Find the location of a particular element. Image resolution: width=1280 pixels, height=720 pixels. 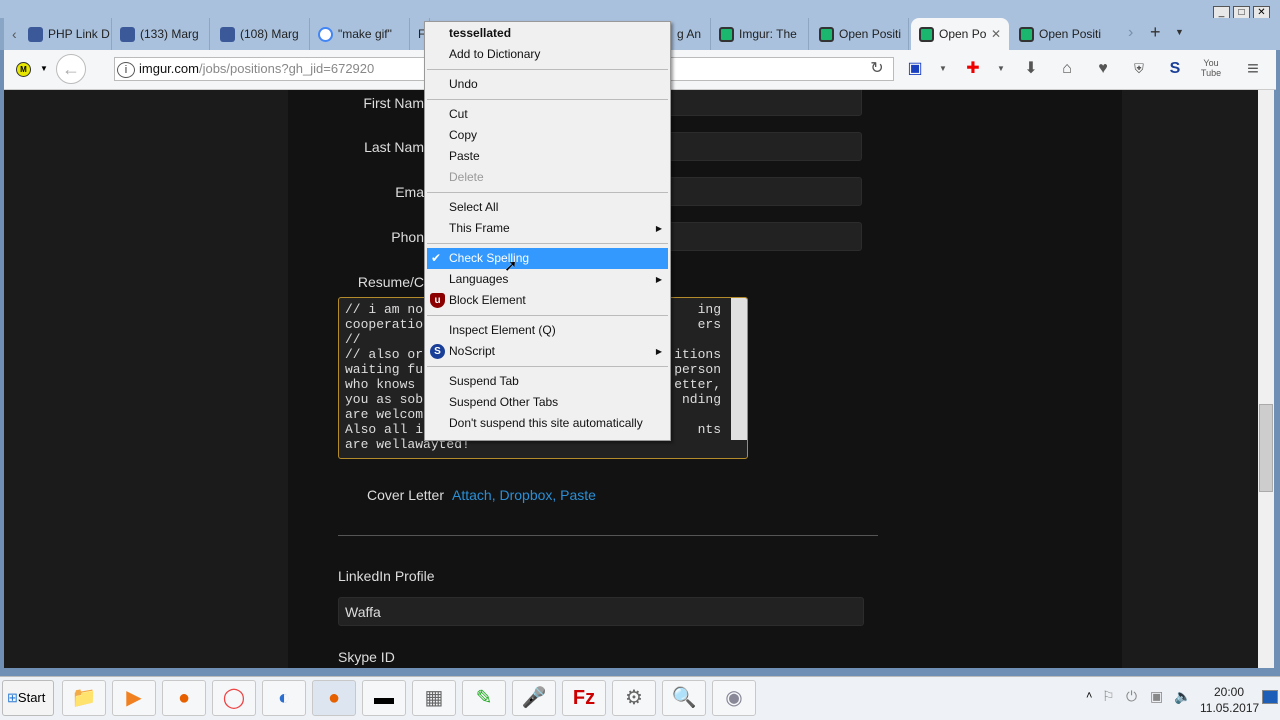

menu-item-dont-suspend: Don't suspend this site automatically is located at coordinates (547, 423).